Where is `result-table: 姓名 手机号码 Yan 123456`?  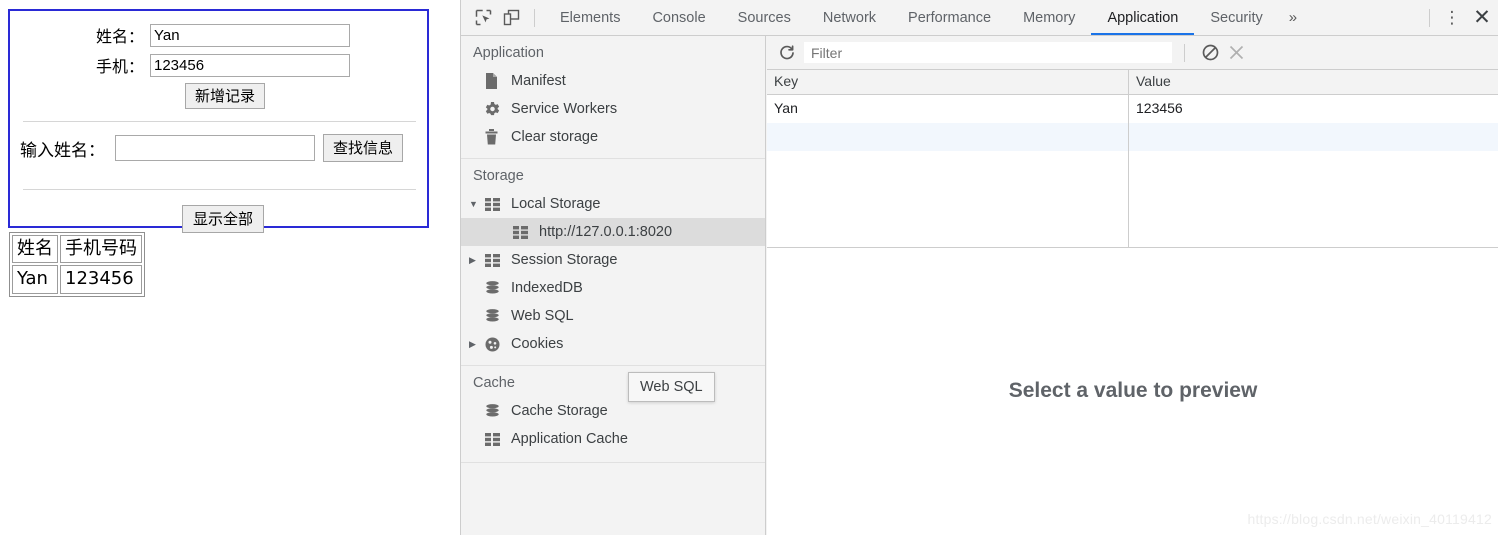 result-table: 姓名 手机号码 Yan 123456 is located at coordinates (77, 264).